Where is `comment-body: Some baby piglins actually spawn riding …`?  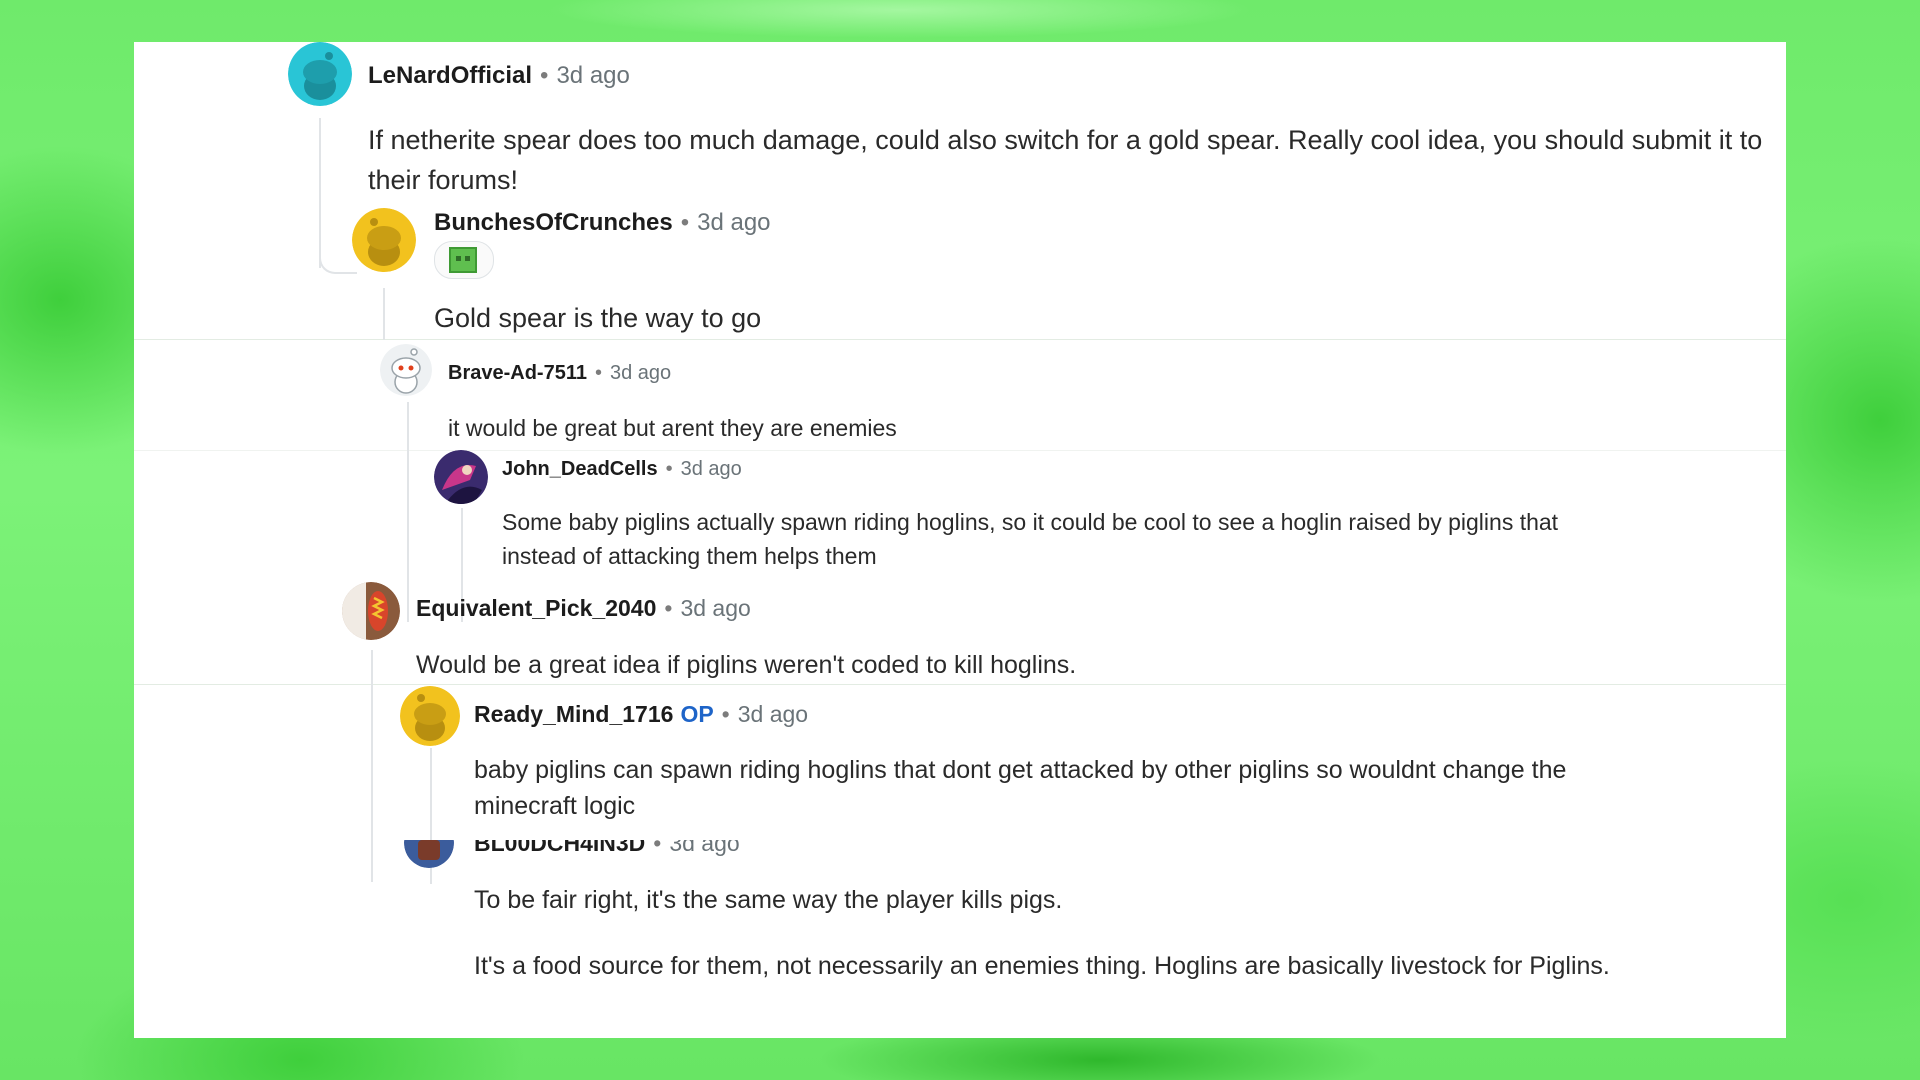 comment-body: Some baby piglins actually spawn riding … is located at coordinates (1030, 539).